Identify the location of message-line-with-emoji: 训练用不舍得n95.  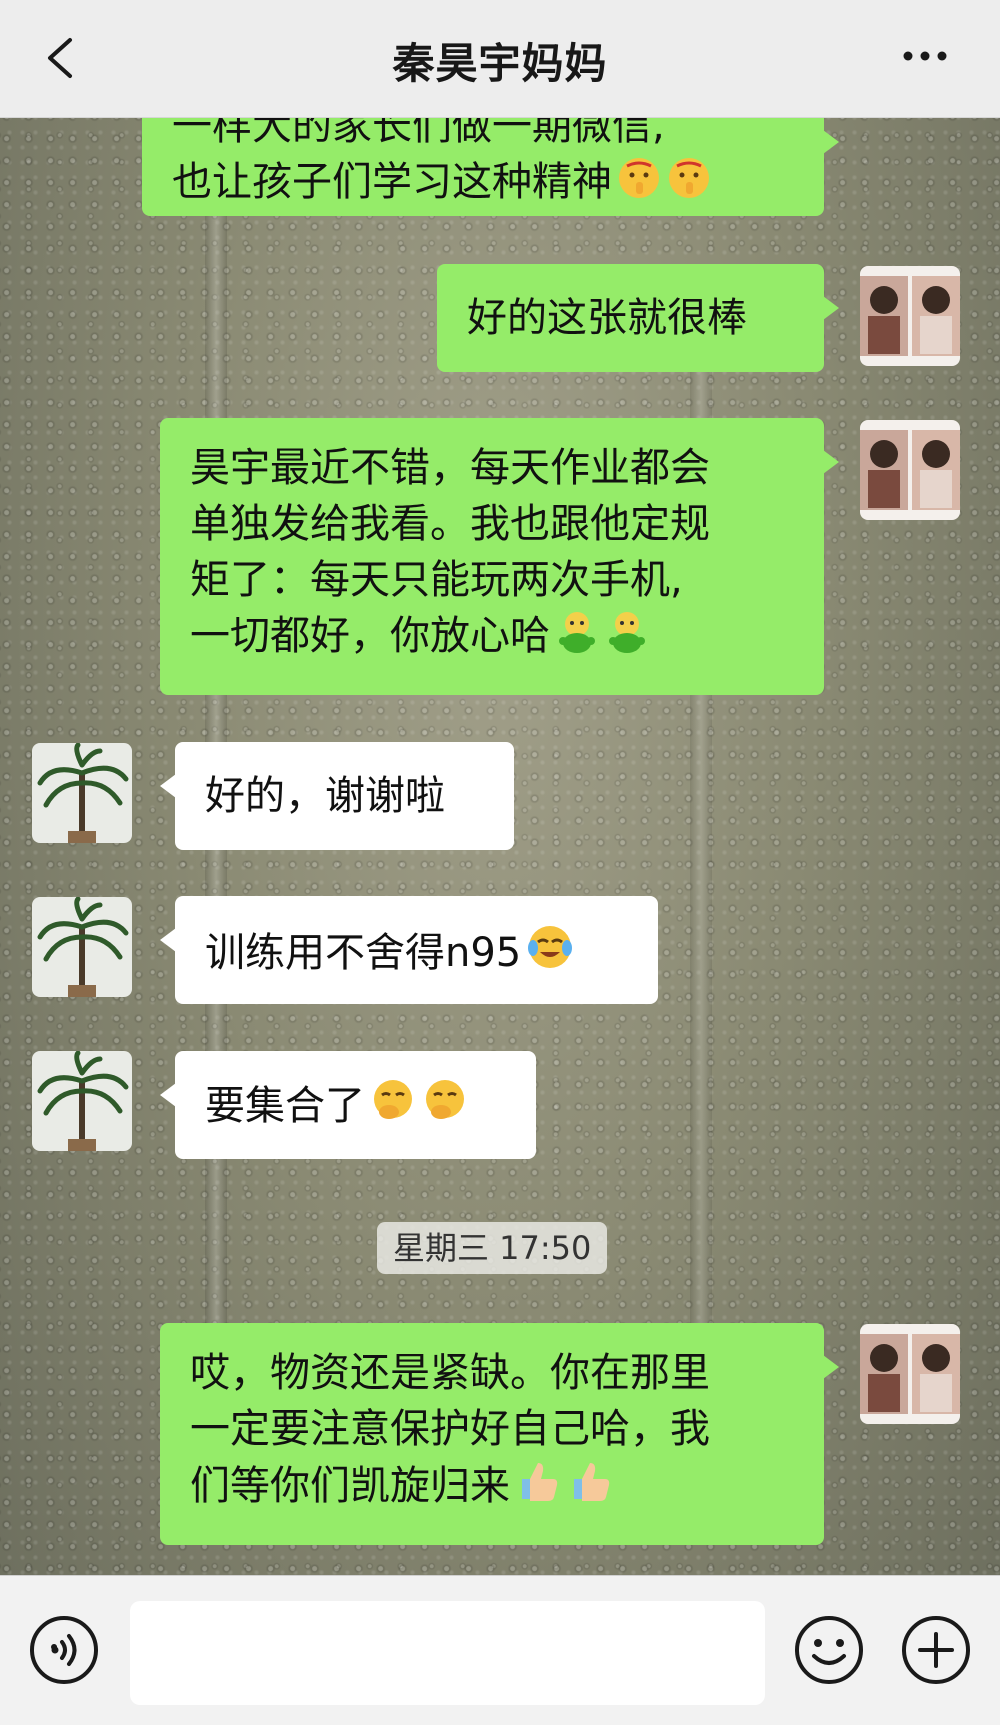
(416, 951).